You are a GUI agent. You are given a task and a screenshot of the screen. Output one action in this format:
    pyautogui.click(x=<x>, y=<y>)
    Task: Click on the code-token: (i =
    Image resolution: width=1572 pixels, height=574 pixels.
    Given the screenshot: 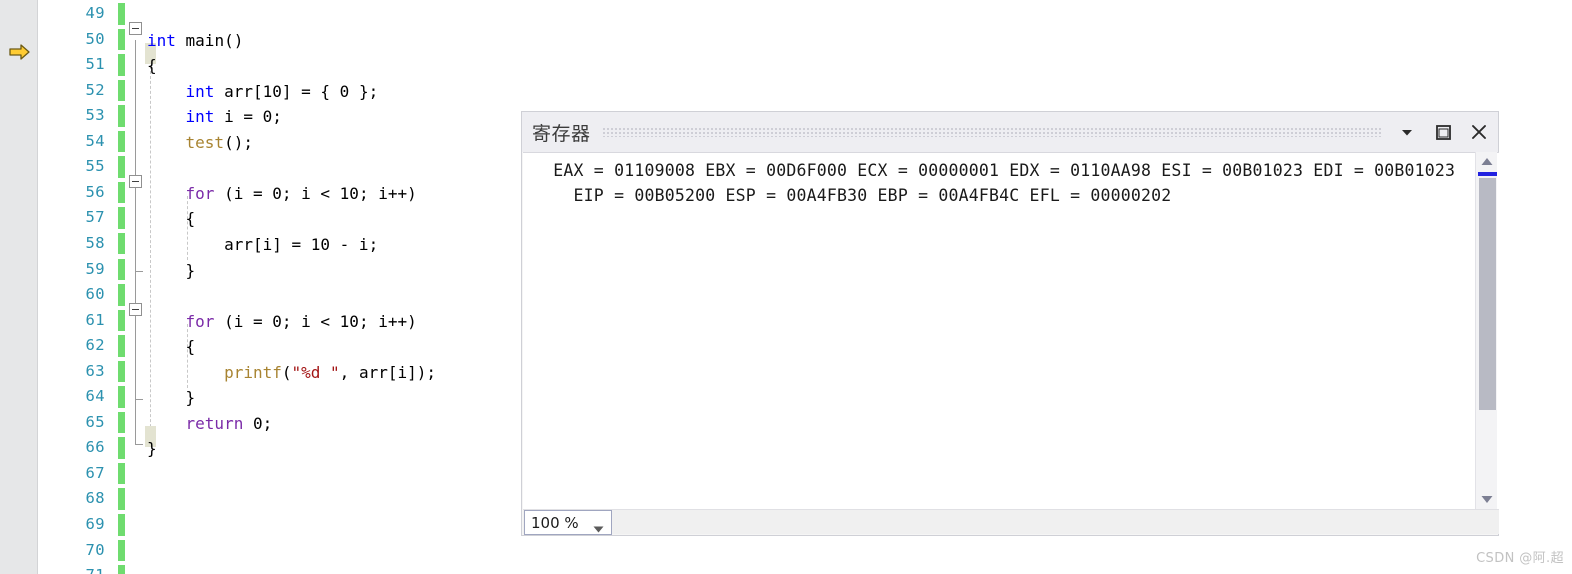 What is the action you would take?
    pyautogui.click(x=243, y=193)
    